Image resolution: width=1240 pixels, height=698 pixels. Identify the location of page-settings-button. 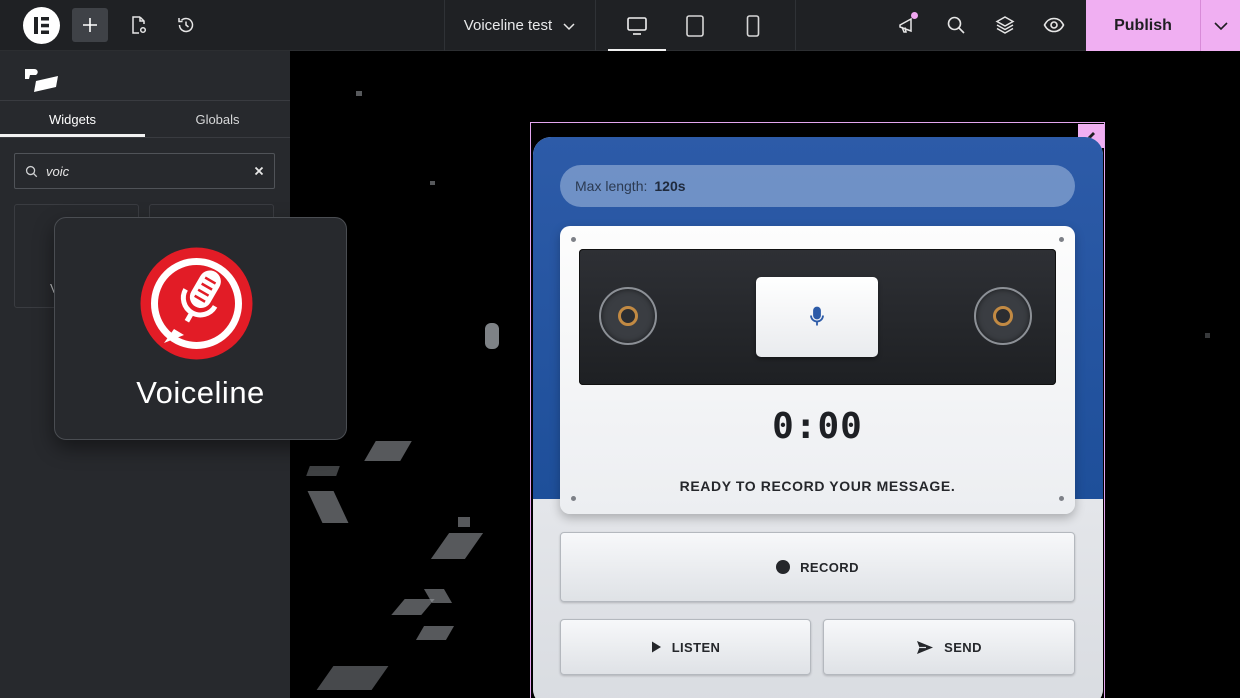
(138, 25).